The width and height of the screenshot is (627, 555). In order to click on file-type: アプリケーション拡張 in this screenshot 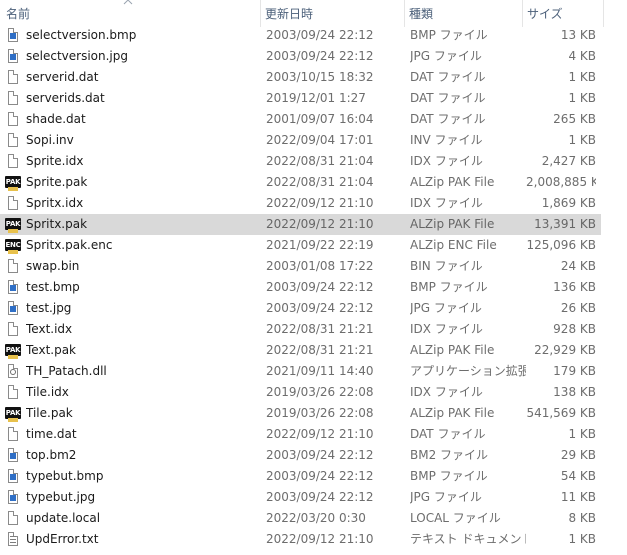, I will do `click(468, 371)`.